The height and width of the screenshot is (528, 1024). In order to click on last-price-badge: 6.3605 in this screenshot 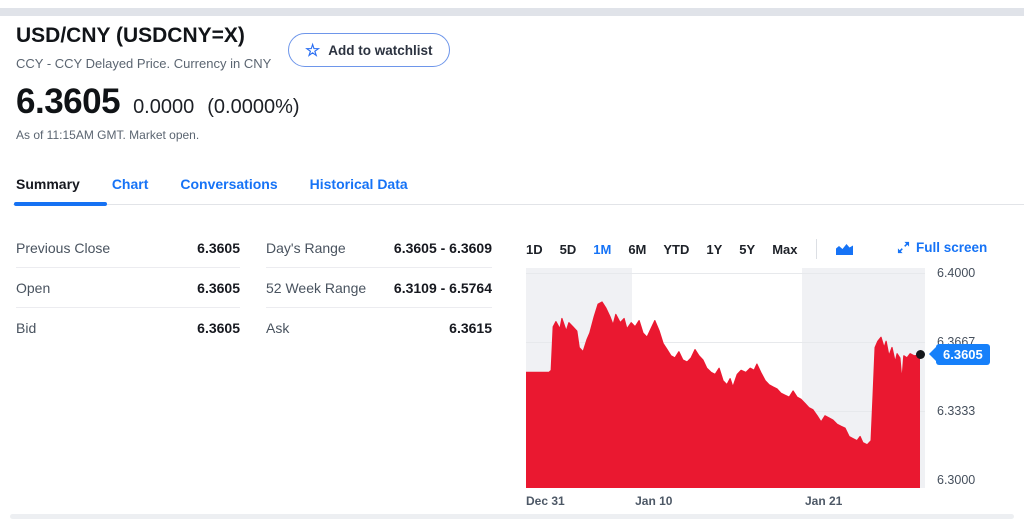, I will do `click(959, 354)`.